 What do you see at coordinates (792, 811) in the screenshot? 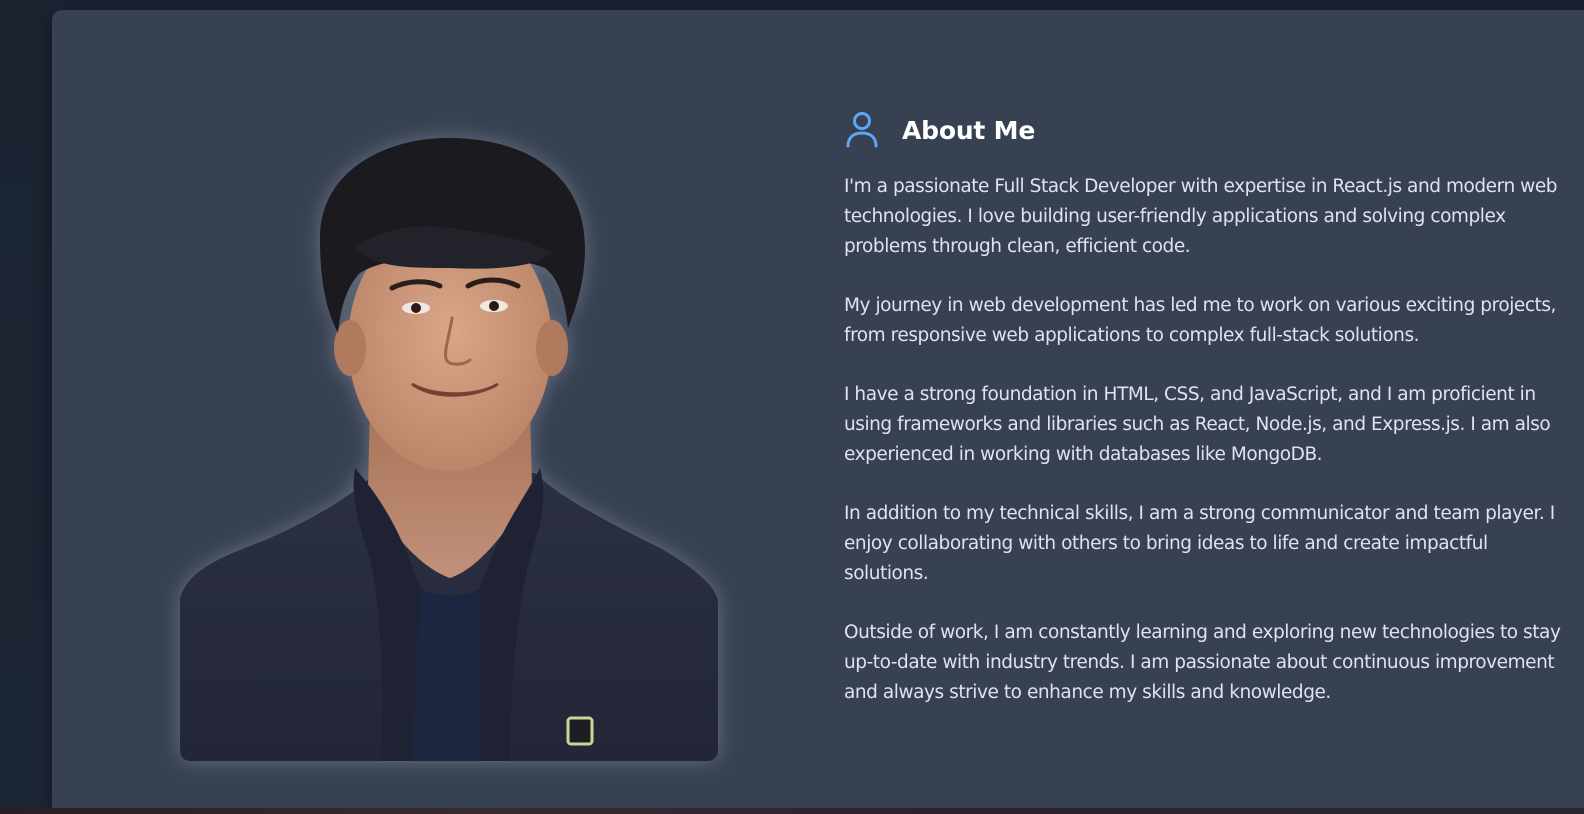
I see `bottom-divider` at bounding box center [792, 811].